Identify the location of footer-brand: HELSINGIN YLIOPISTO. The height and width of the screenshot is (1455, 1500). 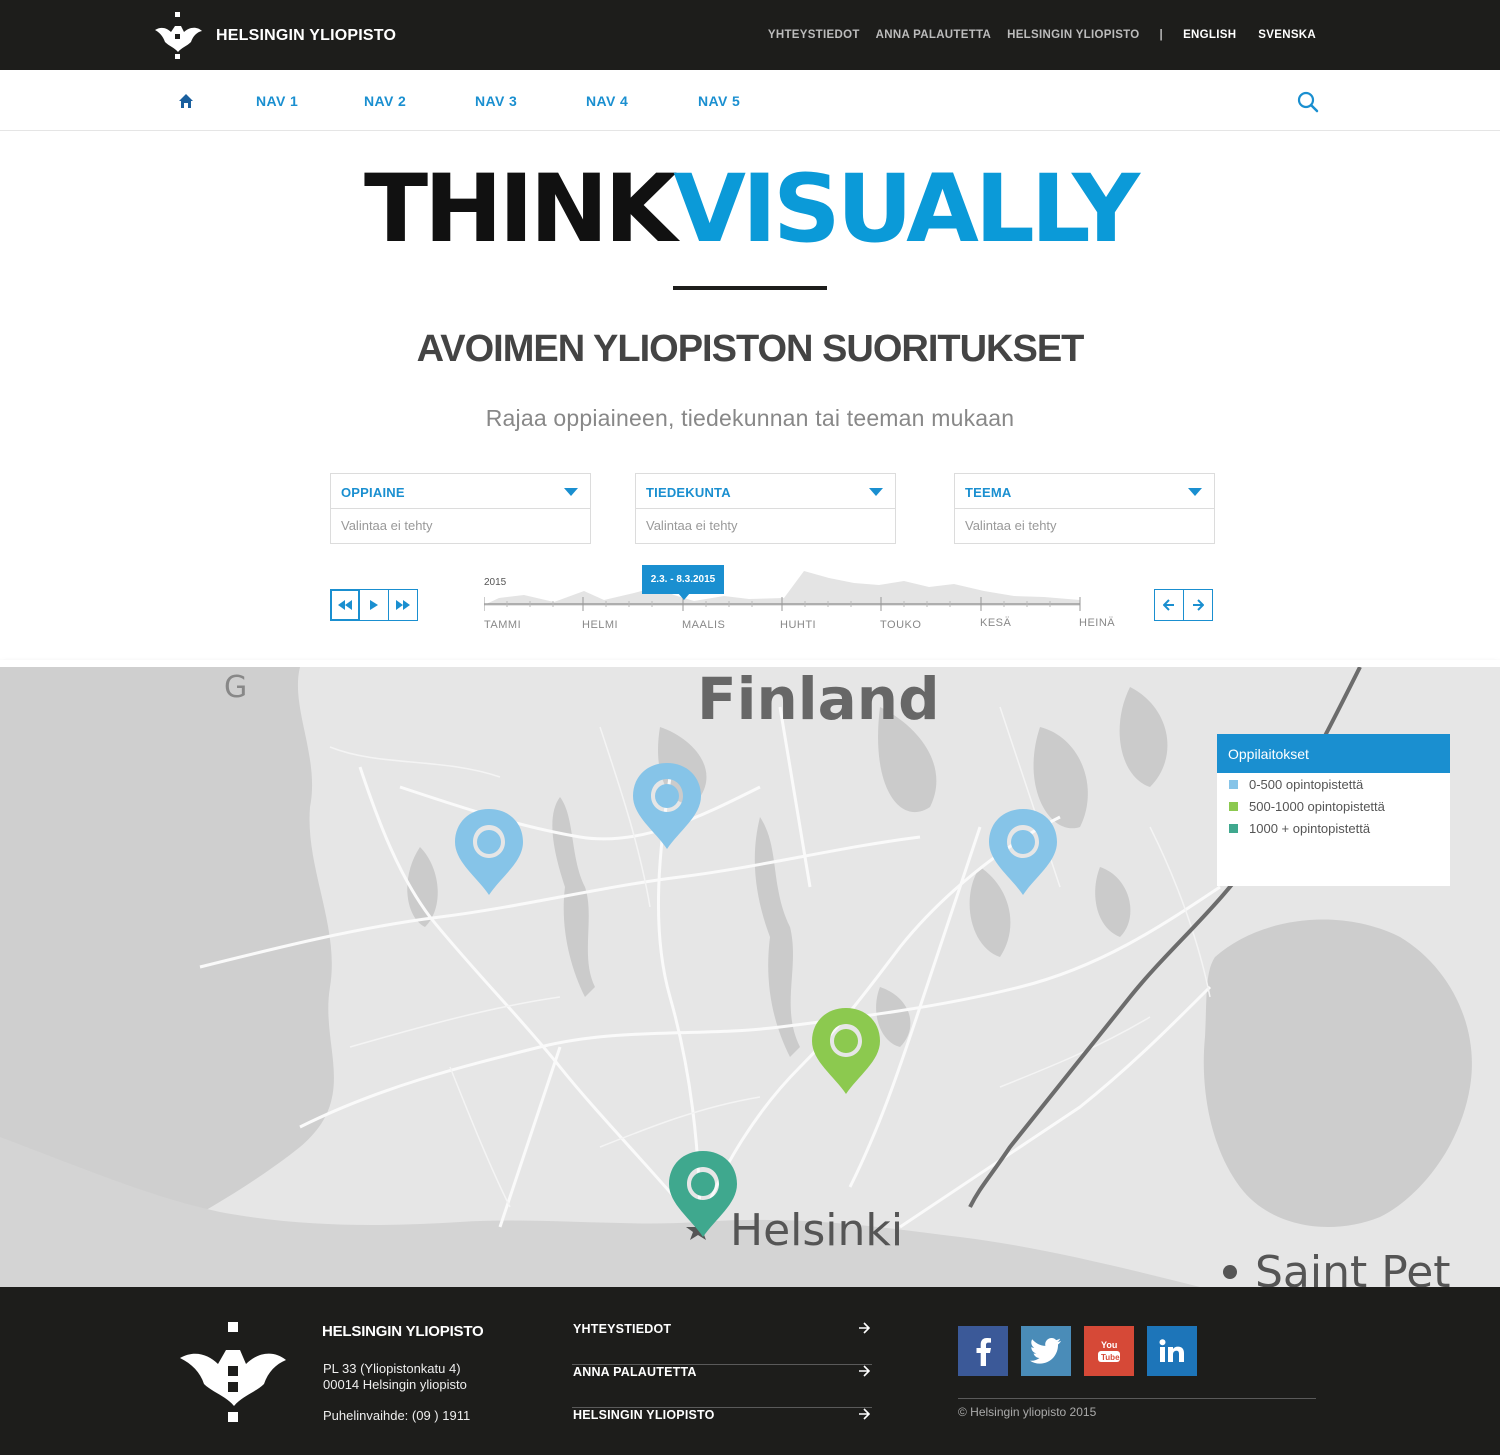
(403, 1331).